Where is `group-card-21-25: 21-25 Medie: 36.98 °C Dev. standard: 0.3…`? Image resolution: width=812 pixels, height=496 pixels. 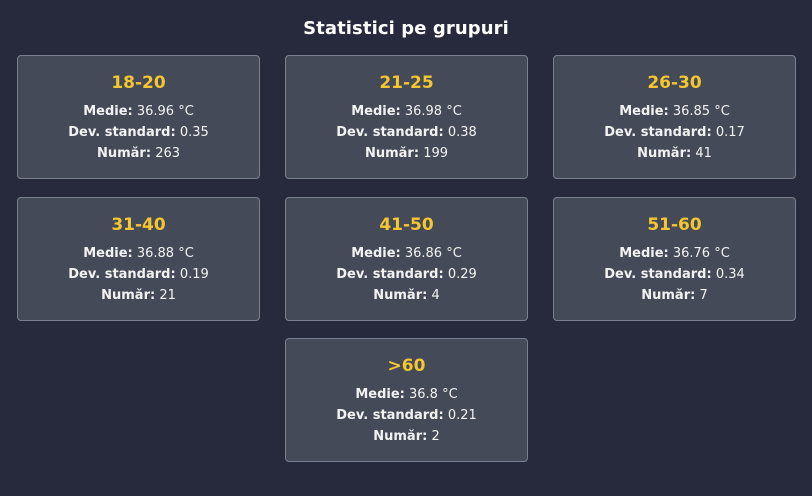 group-card-21-25: 21-25 Medie: 36.98 °C Dev. standard: 0.3… is located at coordinates (406, 117).